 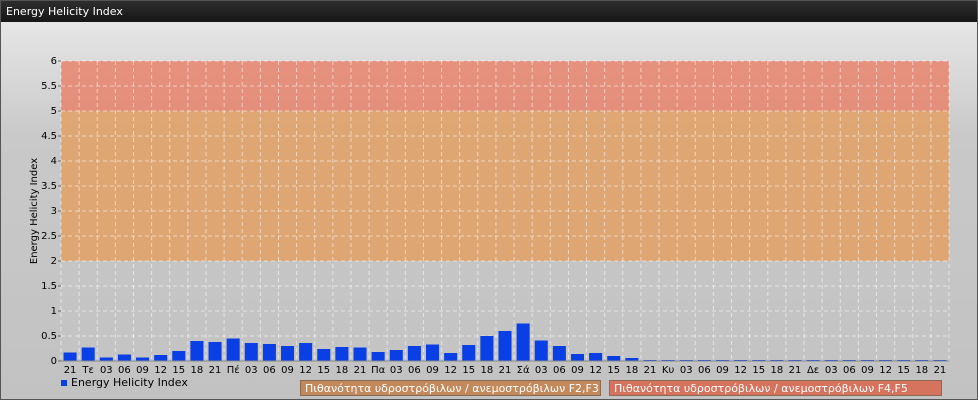 What do you see at coordinates (49, 286) in the screenshot?
I see `y-tick-label: 1.5` at bounding box center [49, 286].